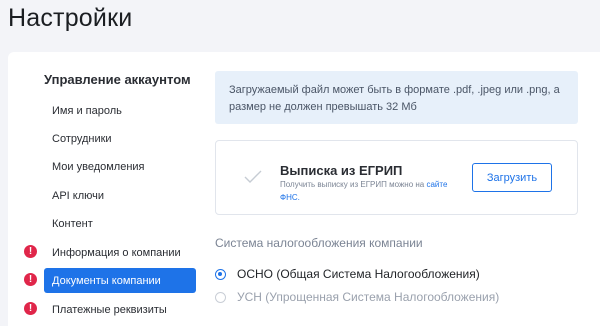 This screenshot has width=600, height=326. Describe the element at coordinates (72, 223) in the screenshot. I see `sidebar-item-label: Контент` at that location.